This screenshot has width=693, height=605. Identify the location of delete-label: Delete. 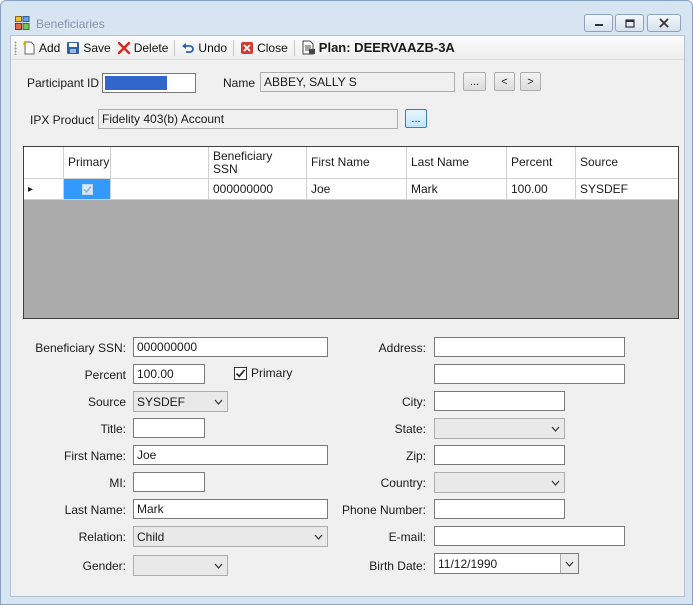
(151, 47).